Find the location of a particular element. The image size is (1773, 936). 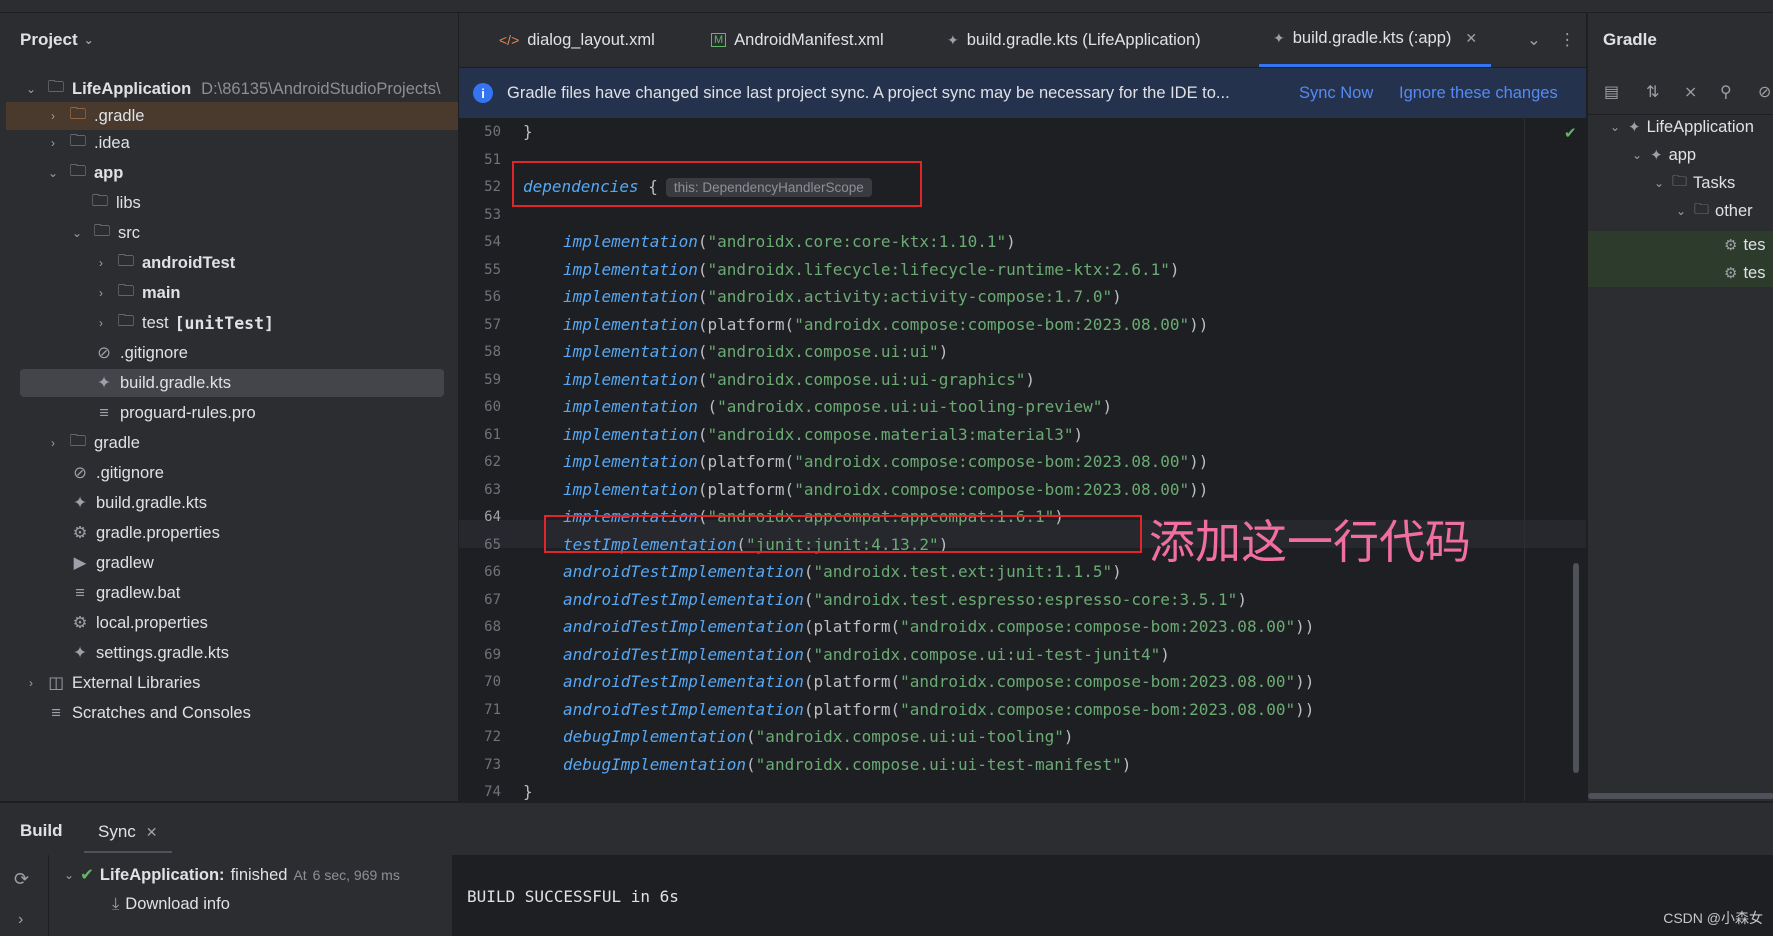

tree-item-local-properties: ⚙ local.properties is located at coordinates (139, 623).